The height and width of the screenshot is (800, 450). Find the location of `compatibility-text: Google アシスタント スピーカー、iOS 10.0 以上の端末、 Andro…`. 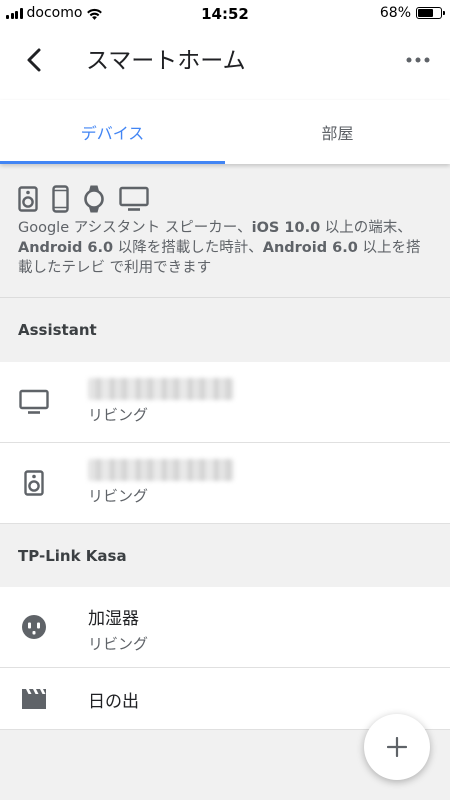

compatibility-text: Google アシスタント スピーカー、iOS 10.0 以上の端末、 Andro… is located at coordinates (225, 248).